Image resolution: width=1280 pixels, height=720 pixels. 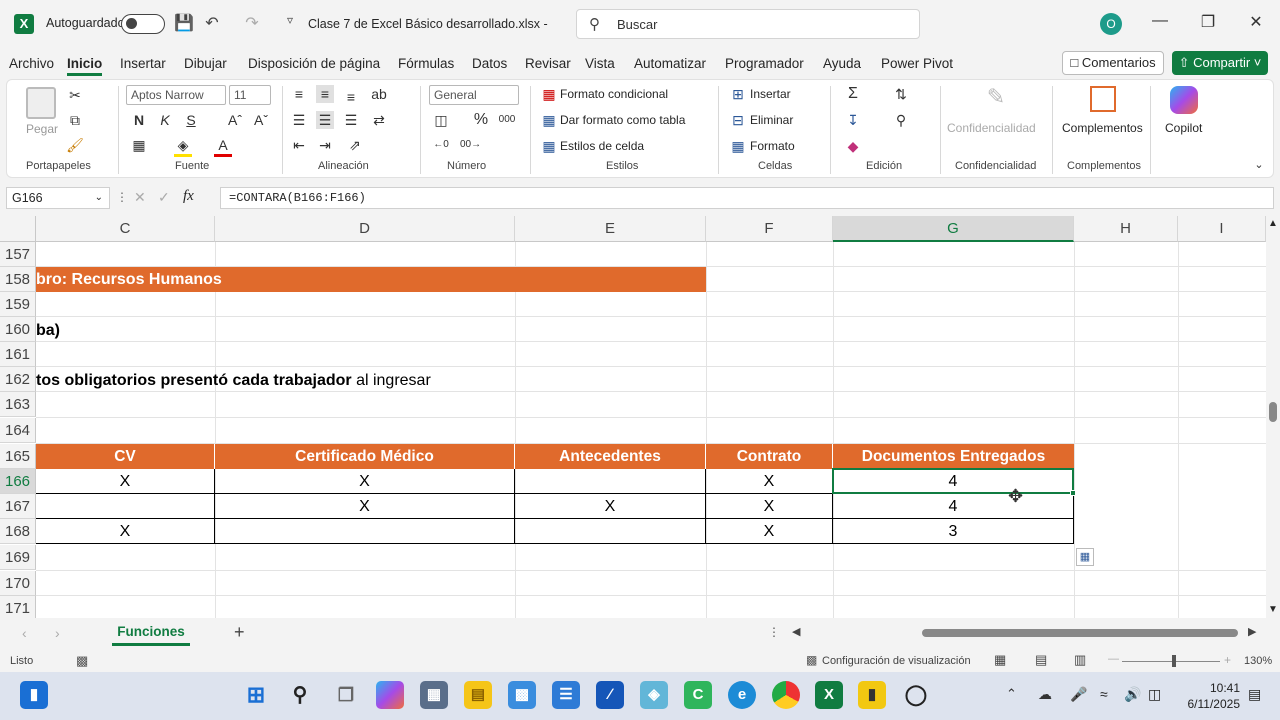 I want to click on chrome-icon, so click(x=786, y=695).